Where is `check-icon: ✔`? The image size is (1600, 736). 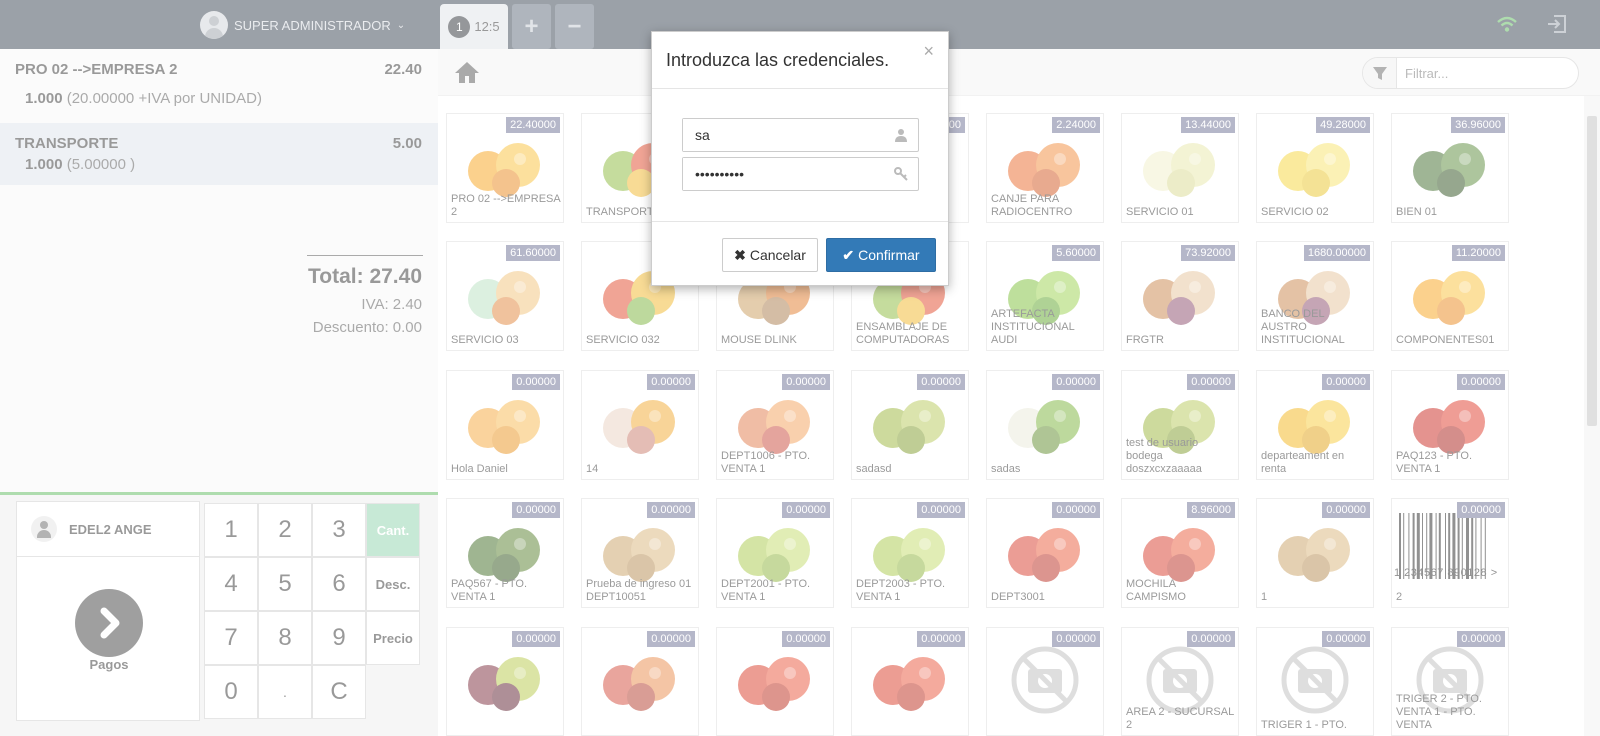
check-icon: ✔ is located at coordinates (848, 254).